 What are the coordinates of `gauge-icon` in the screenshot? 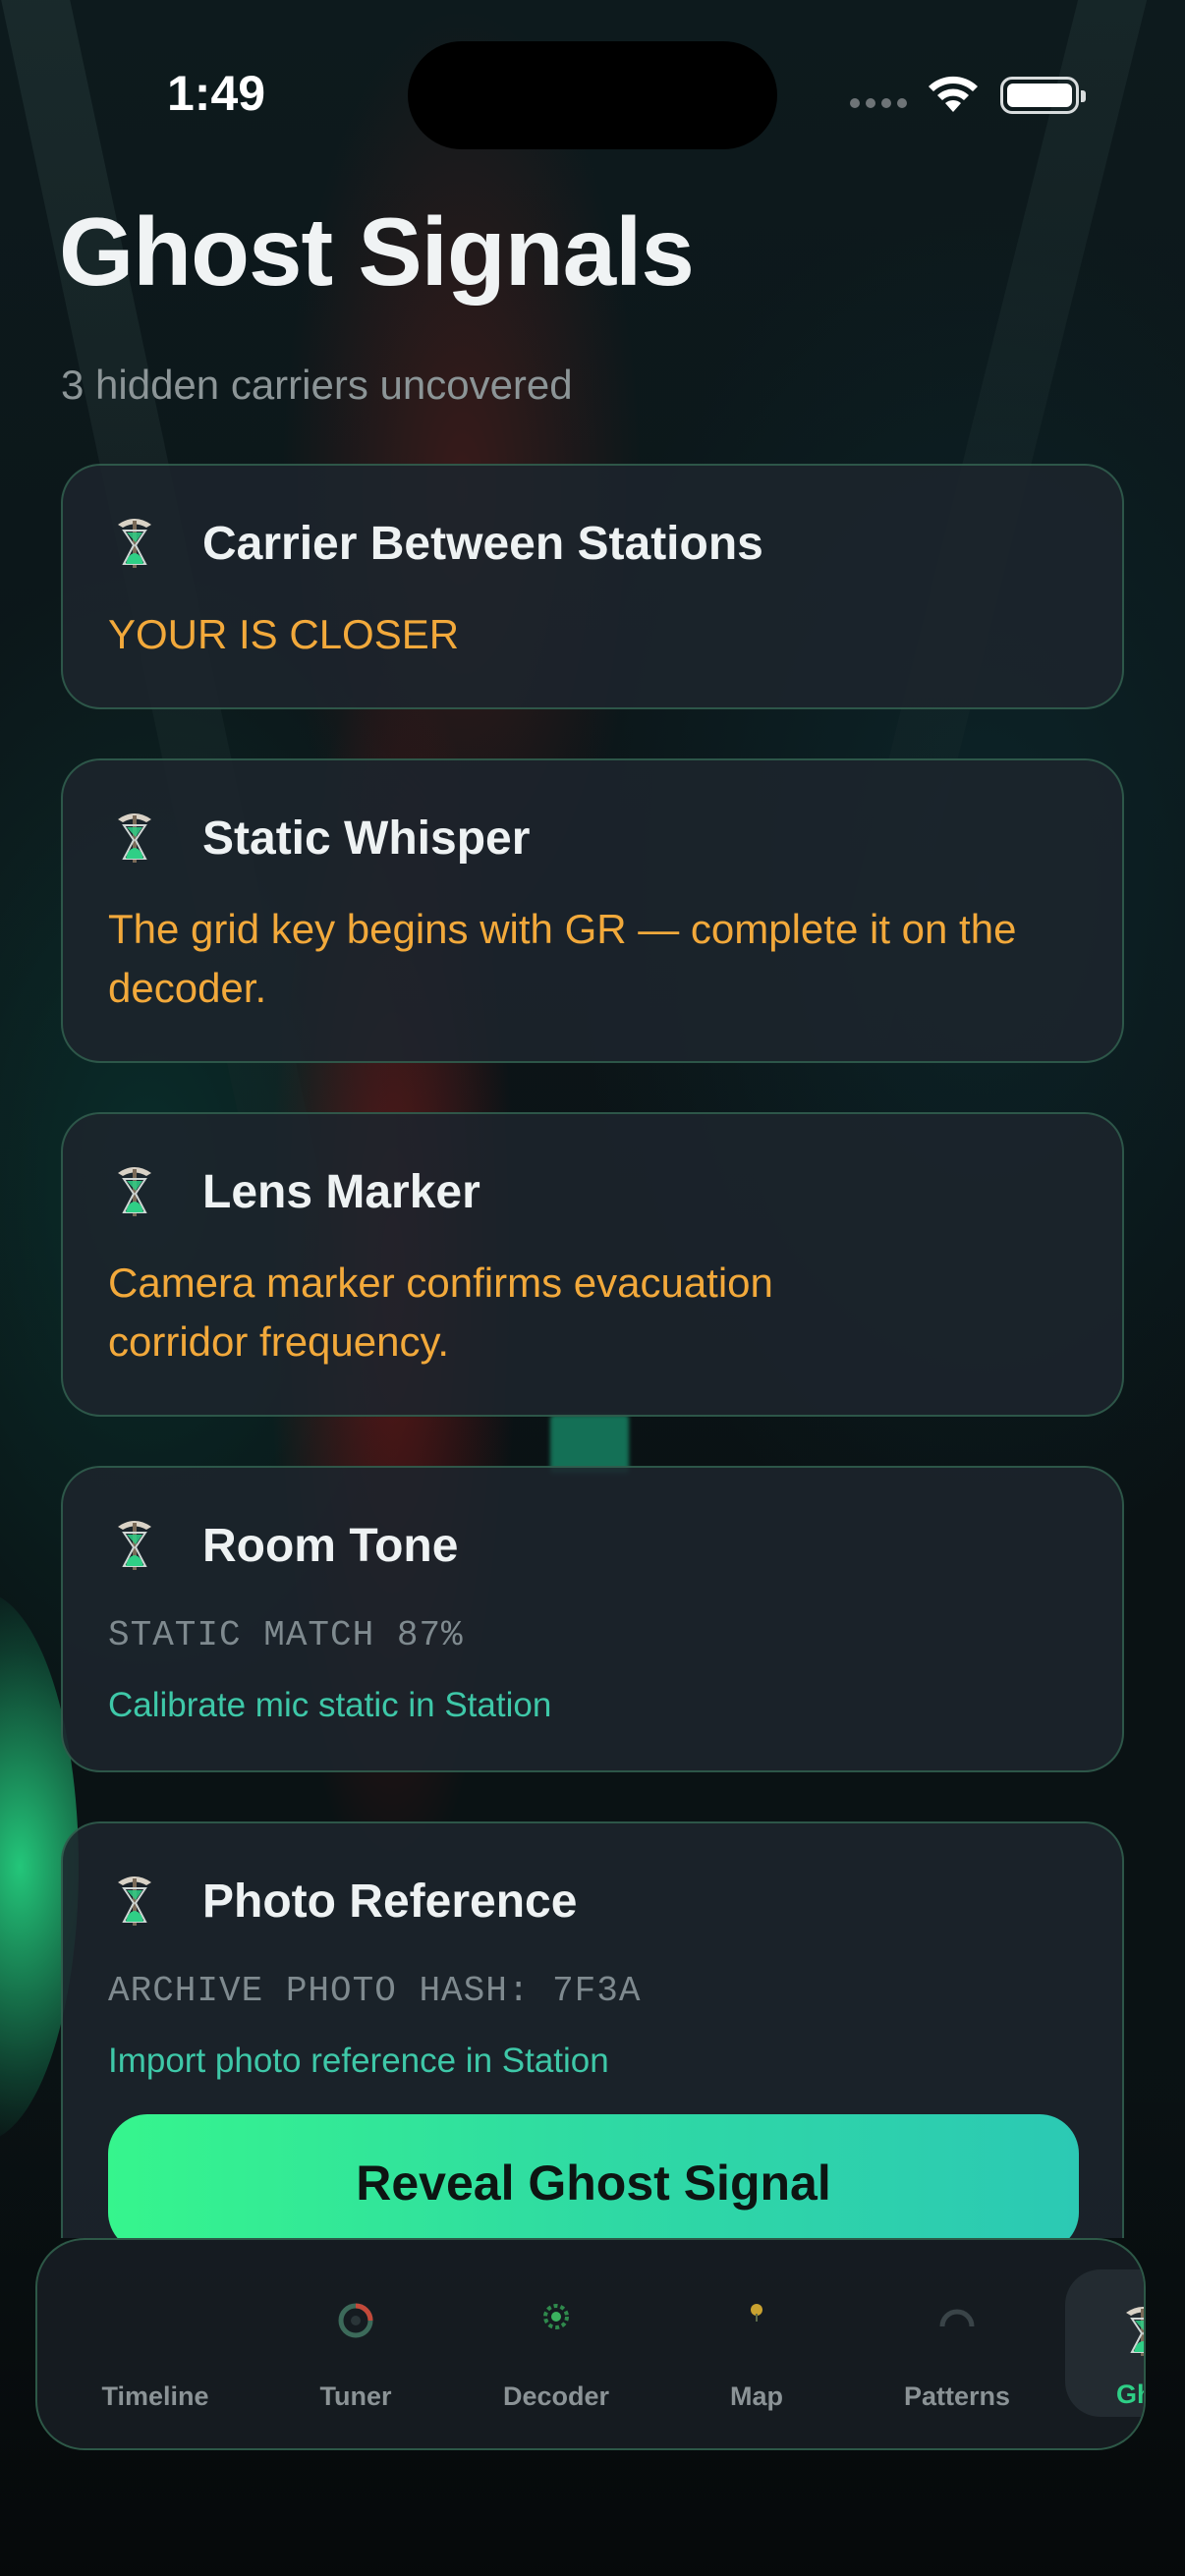 It's located at (957, 2318).